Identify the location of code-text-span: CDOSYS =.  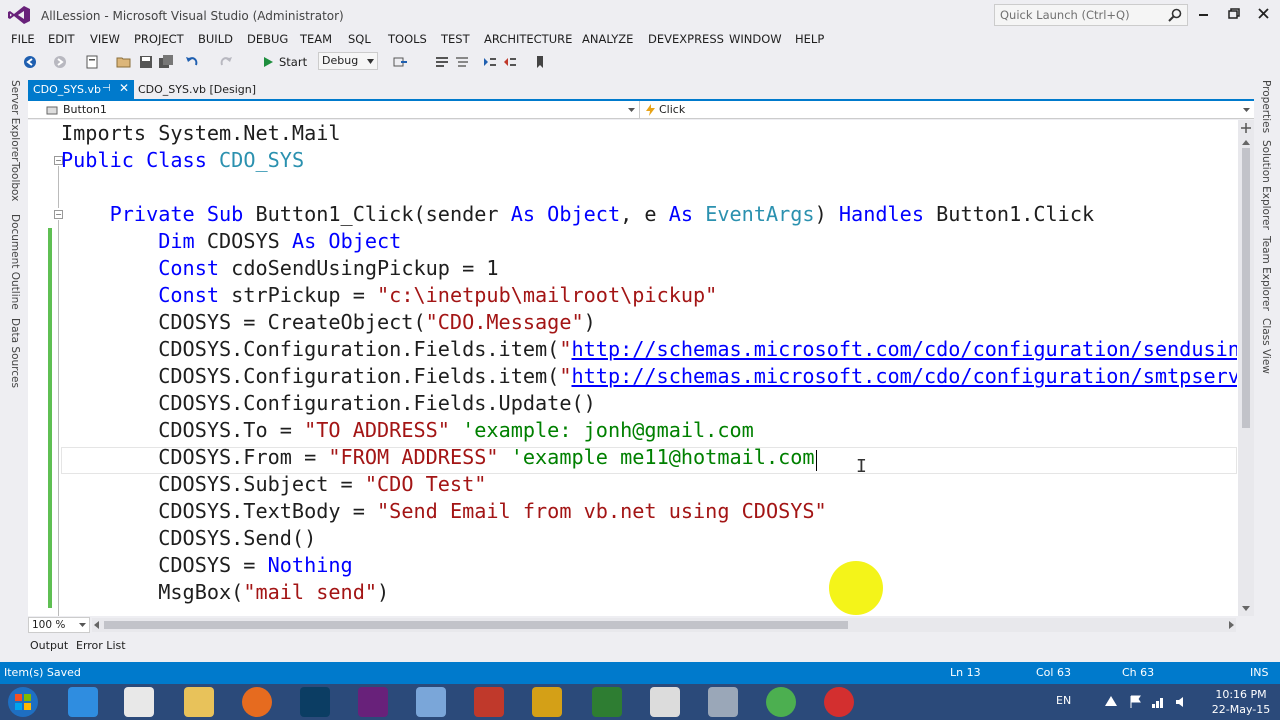
(207, 565).